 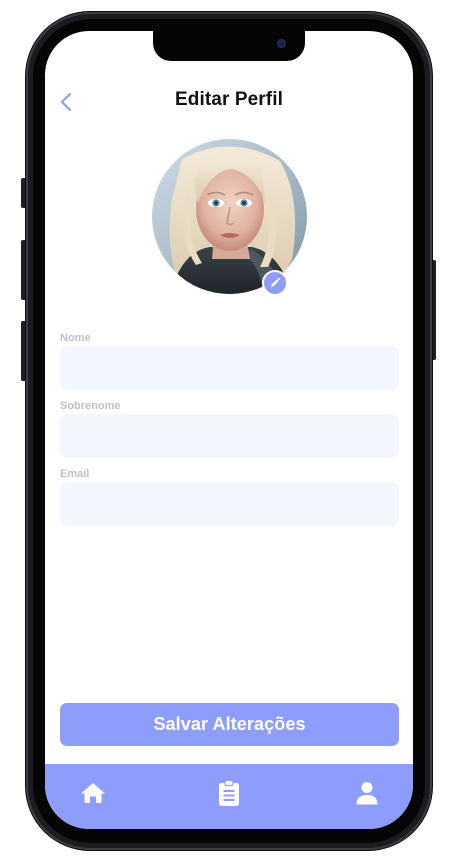 I want to click on save-changes-button: Salvar Alterações, so click(x=229, y=724).